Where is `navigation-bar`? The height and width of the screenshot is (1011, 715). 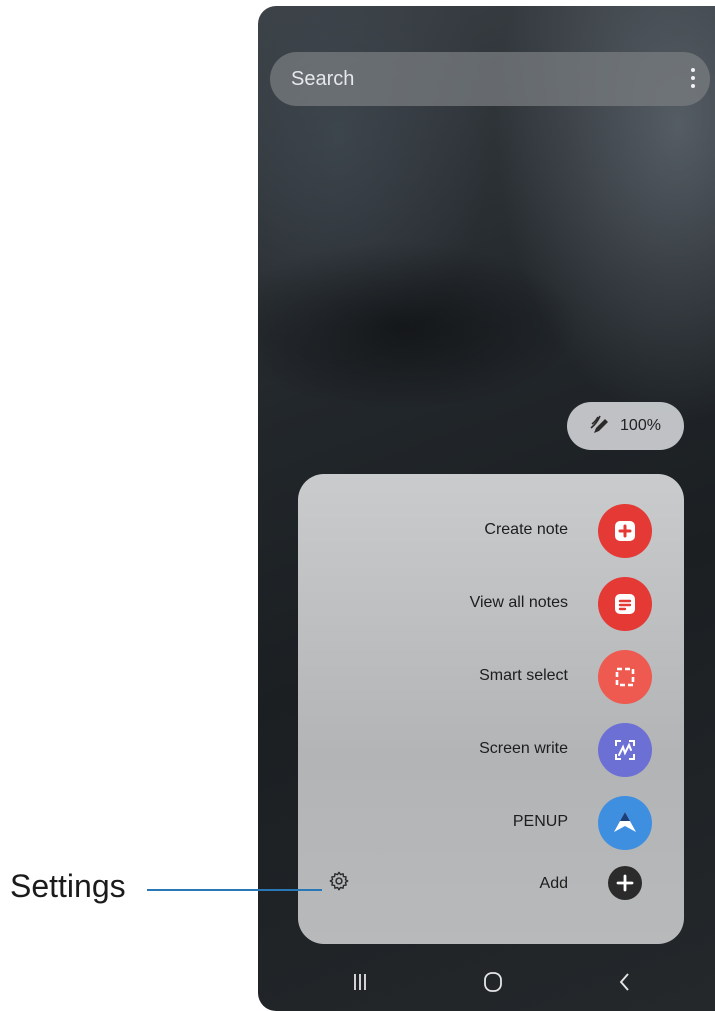 navigation-bar is located at coordinates (486, 983).